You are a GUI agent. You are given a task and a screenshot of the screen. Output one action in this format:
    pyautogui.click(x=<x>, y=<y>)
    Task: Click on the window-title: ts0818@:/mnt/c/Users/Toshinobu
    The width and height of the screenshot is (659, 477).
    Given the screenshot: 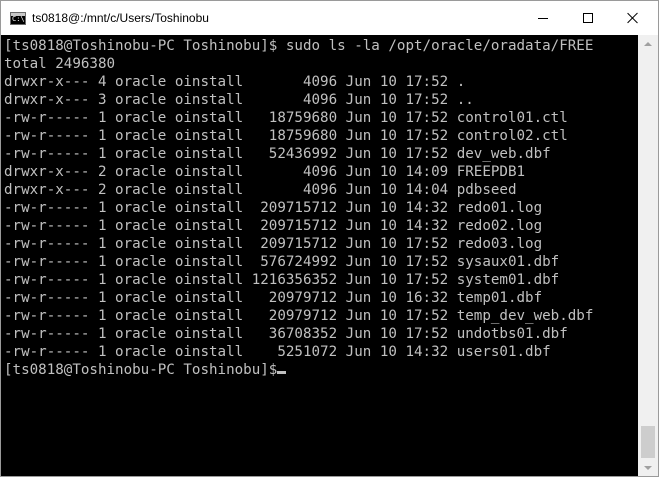 What is the action you would take?
    pyautogui.click(x=120, y=18)
    